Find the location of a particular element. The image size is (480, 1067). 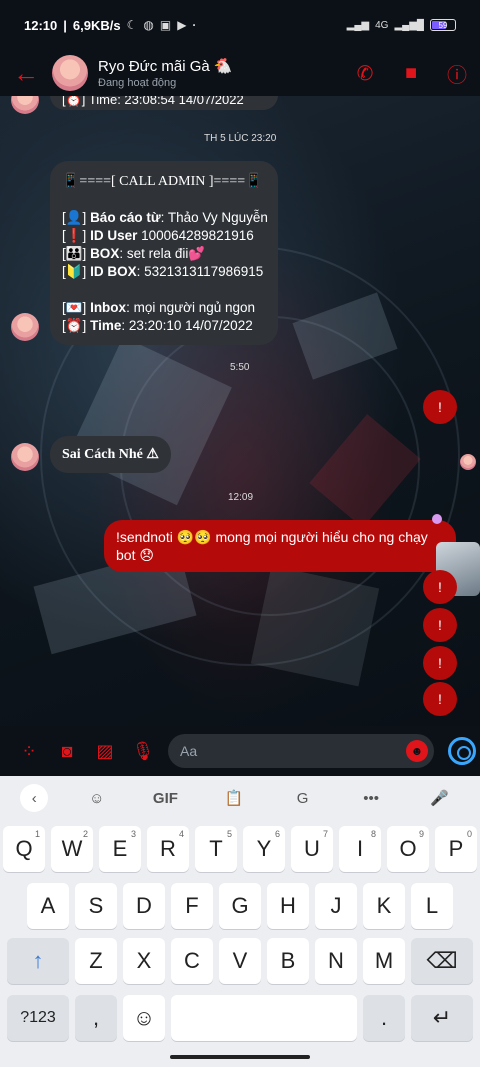

contact-info: Ryo Đức mãi Gà 🐔 Đang hoạt động is located at coordinates (220, 73).